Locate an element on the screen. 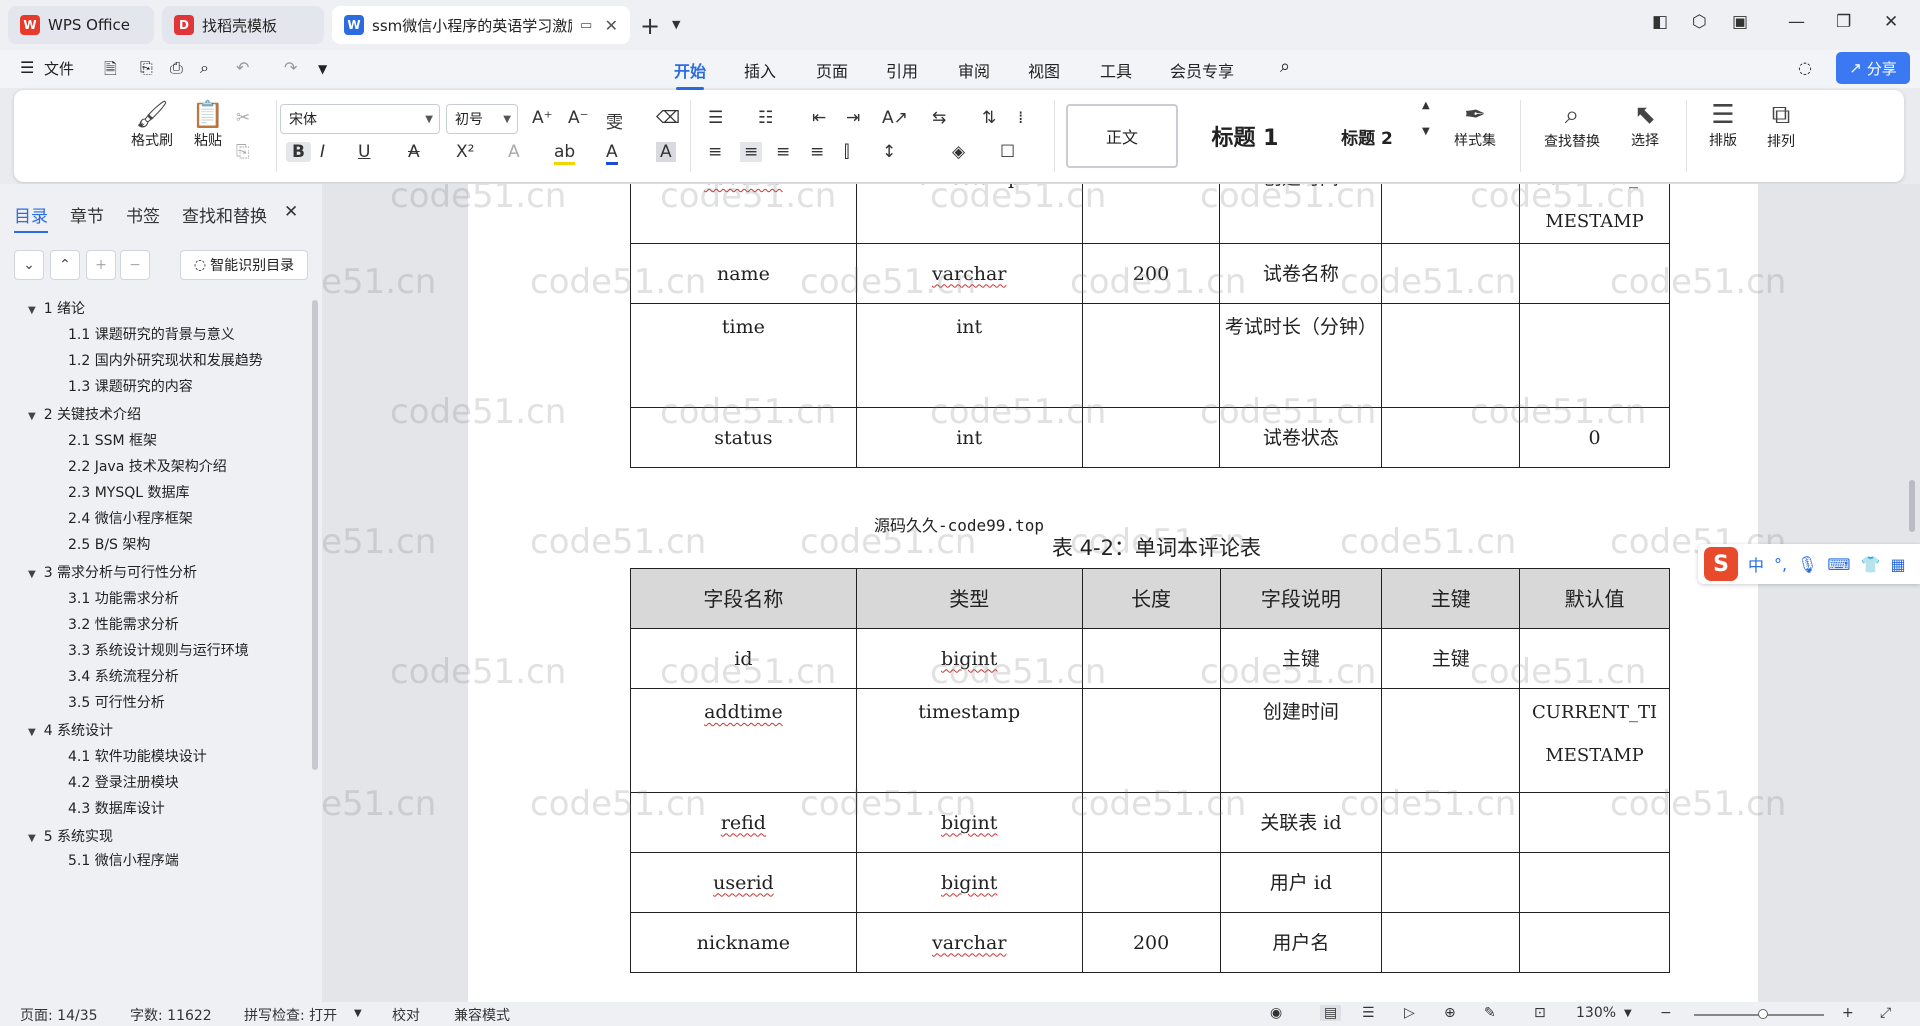 This screenshot has height=1026, width=1920. chevron-up-icon: ▲ is located at coordinates (1426, 105).